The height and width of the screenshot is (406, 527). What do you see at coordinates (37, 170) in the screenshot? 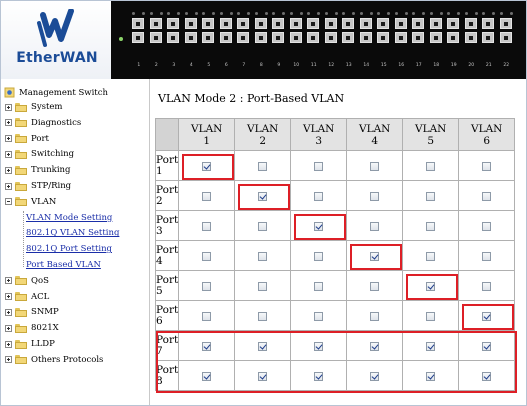
I see `sidebar-item-trunking: Trunking` at bounding box center [37, 170].